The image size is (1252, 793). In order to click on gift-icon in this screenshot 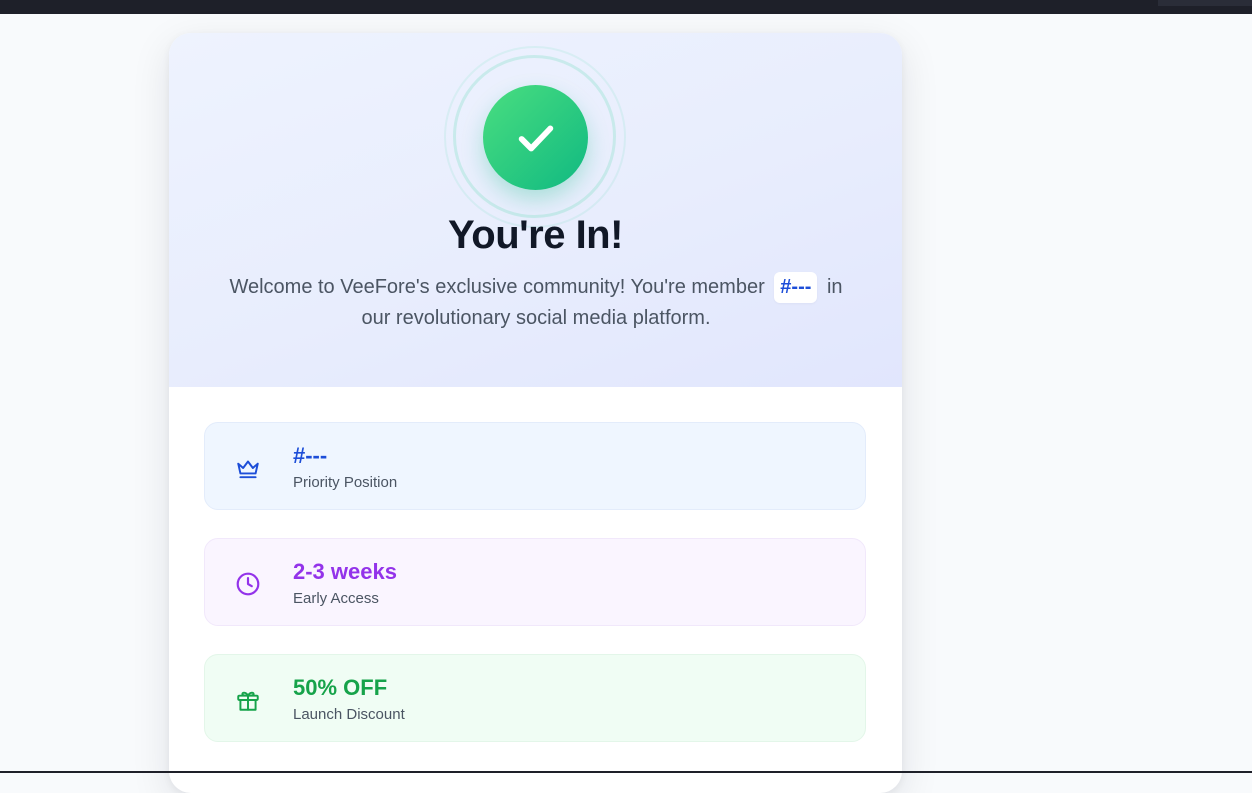, I will do `click(248, 701)`.